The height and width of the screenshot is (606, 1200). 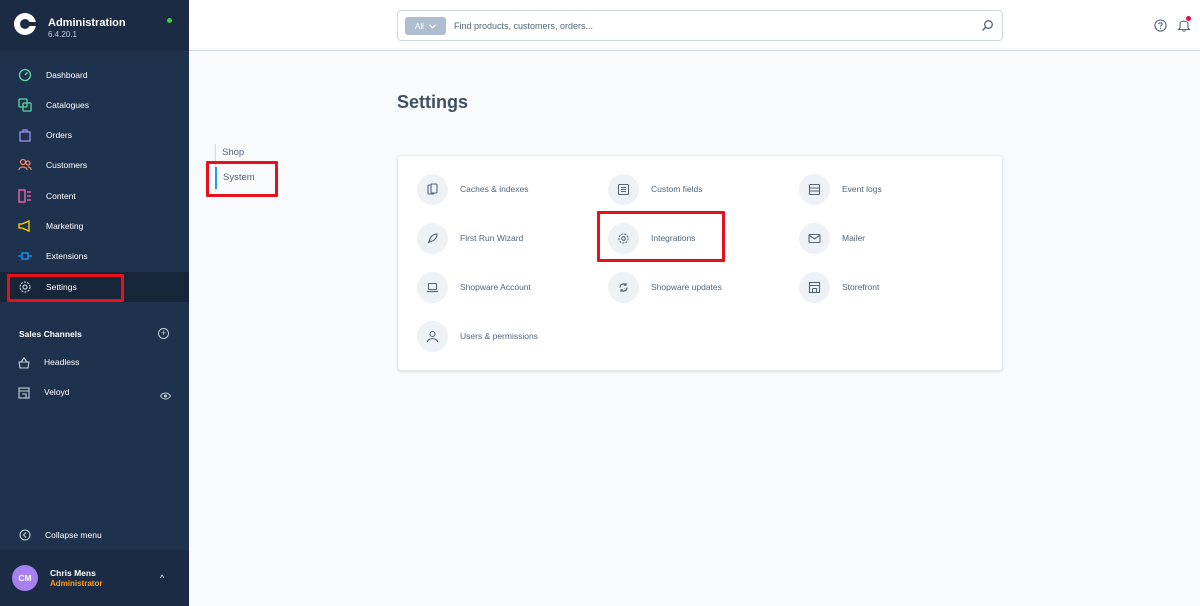 What do you see at coordinates (57, 392) in the screenshot?
I see `sales-channel-label: Veloyd` at bounding box center [57, 392].